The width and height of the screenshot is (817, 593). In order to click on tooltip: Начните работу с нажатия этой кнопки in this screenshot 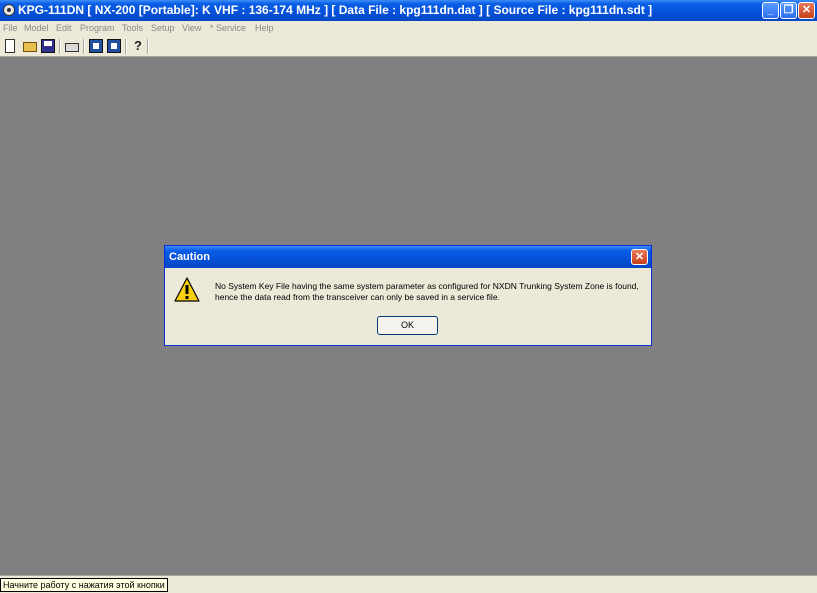, I will do `click(84, 585)`.